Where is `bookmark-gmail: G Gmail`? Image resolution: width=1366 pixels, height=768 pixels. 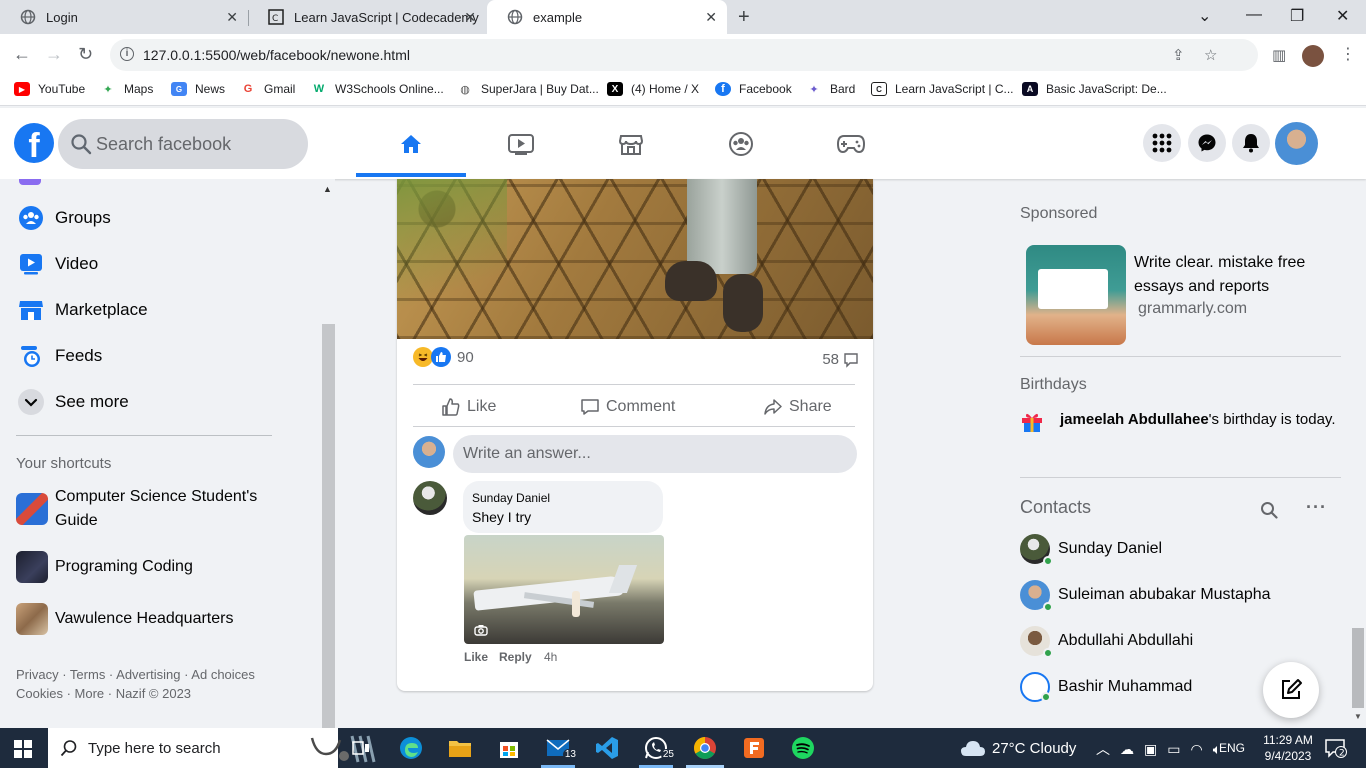 bookmark-gmail: G Gmail is located at coordinates (268, 89).